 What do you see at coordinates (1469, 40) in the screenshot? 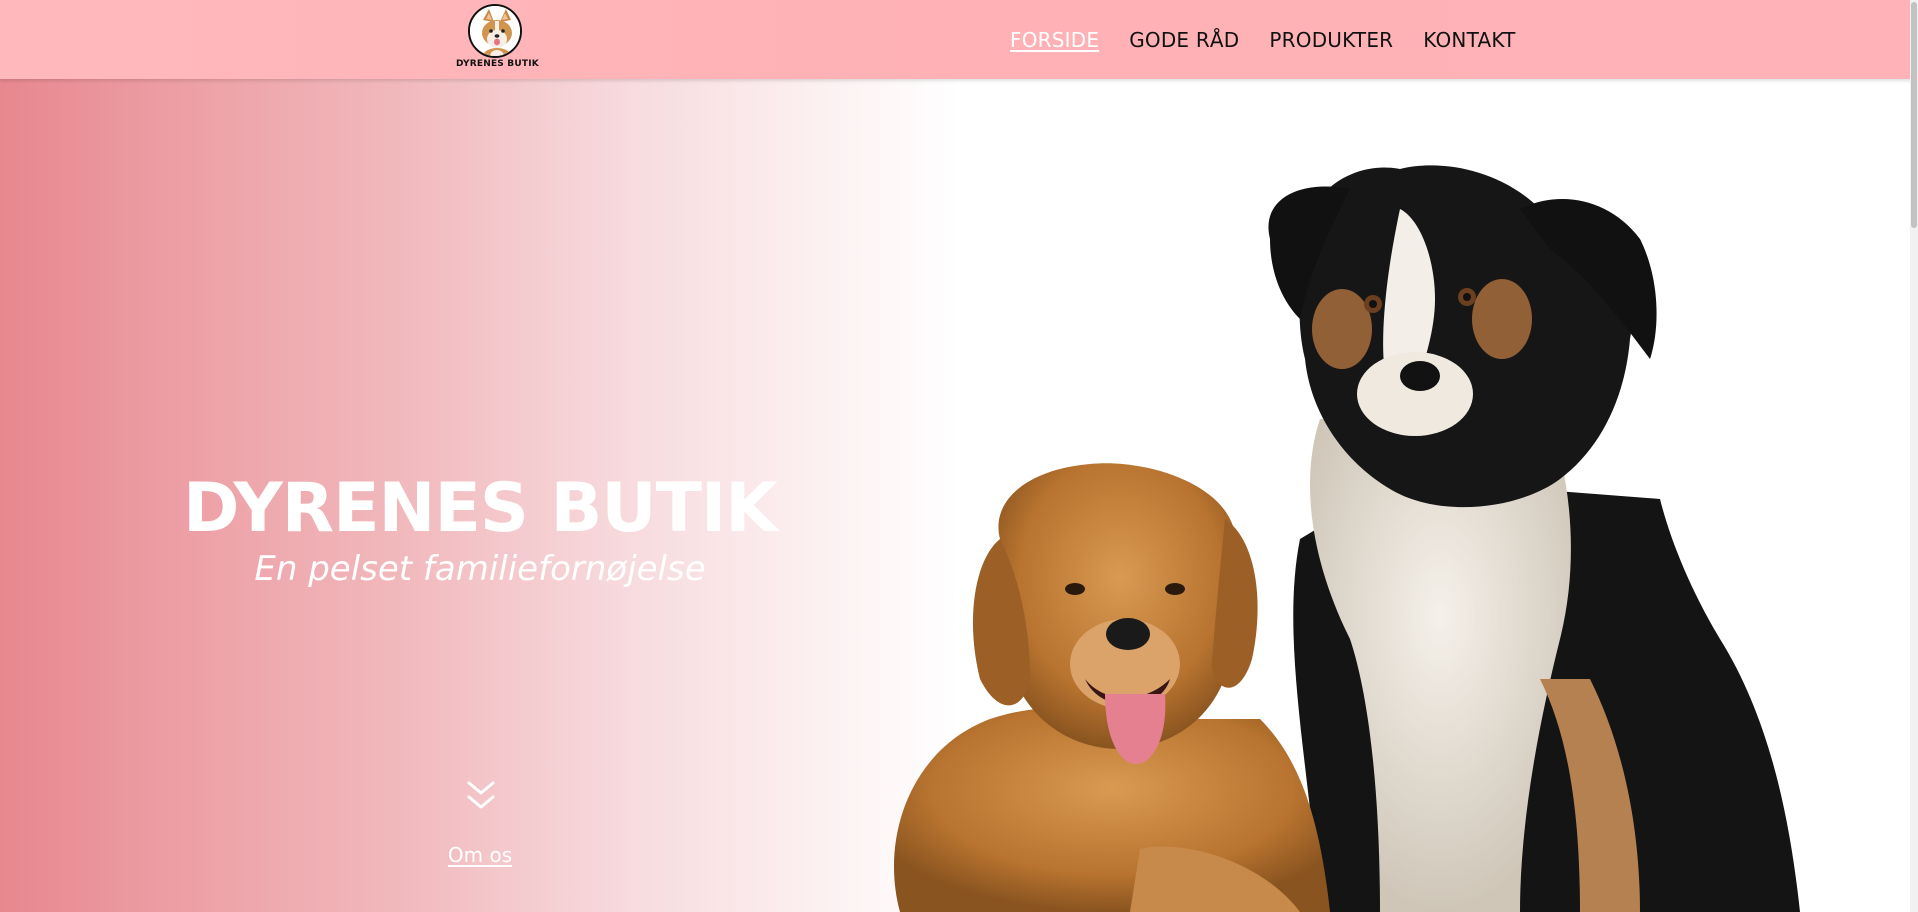
I see `nav-item-kontakt: KONTAKT` at bounding box center [1469, 40].